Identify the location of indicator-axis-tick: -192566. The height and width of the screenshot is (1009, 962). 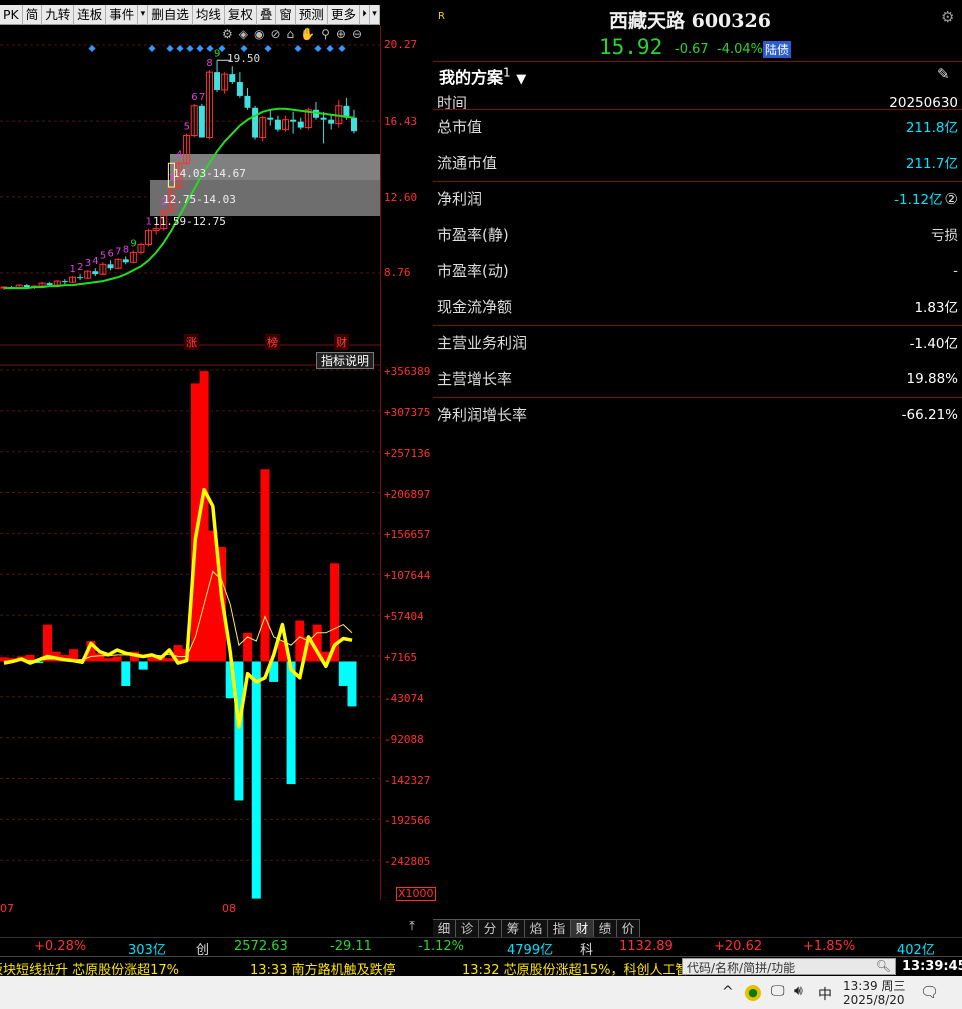
(407, 821).